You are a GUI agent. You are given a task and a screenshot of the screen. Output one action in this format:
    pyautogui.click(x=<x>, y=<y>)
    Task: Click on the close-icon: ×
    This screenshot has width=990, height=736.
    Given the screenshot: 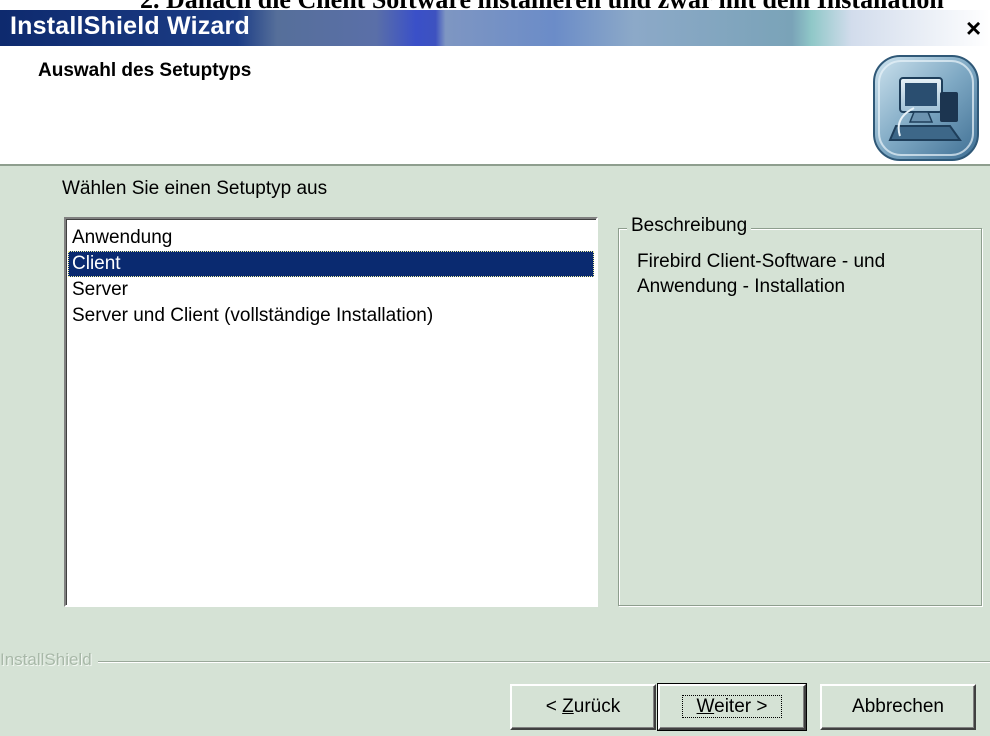 What is the action you would take?
    pyautogui.click(x=978, y=28)
    